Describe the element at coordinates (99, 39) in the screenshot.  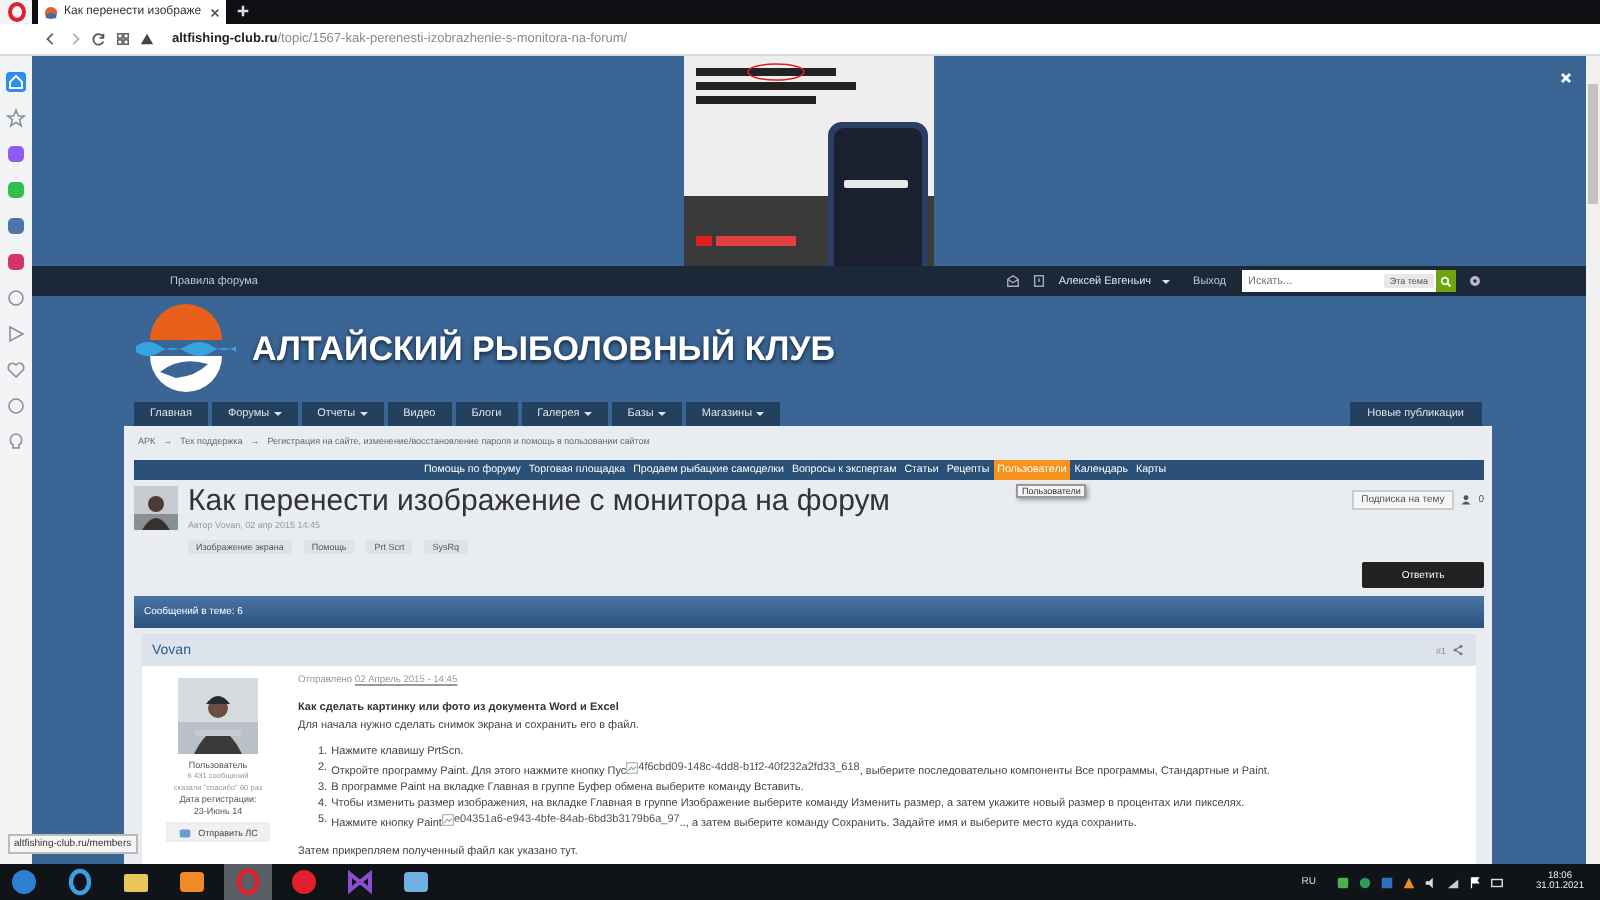
I see `reload-icon` at that location.